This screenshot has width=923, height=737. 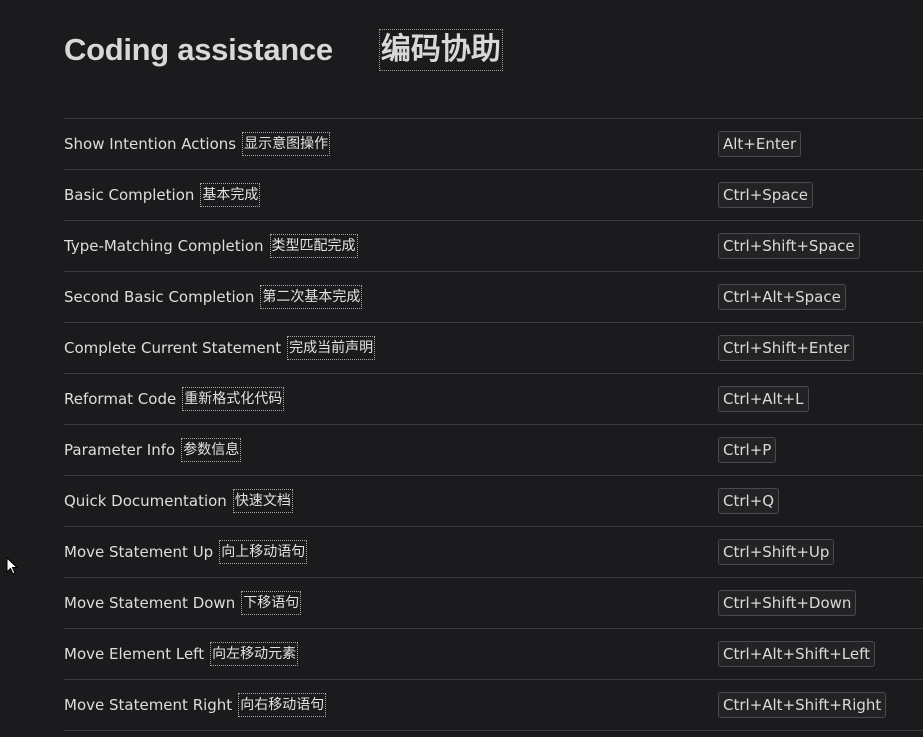 I want to click on shortcut-label-translation: 下移语句, so click(x=271, y=603).